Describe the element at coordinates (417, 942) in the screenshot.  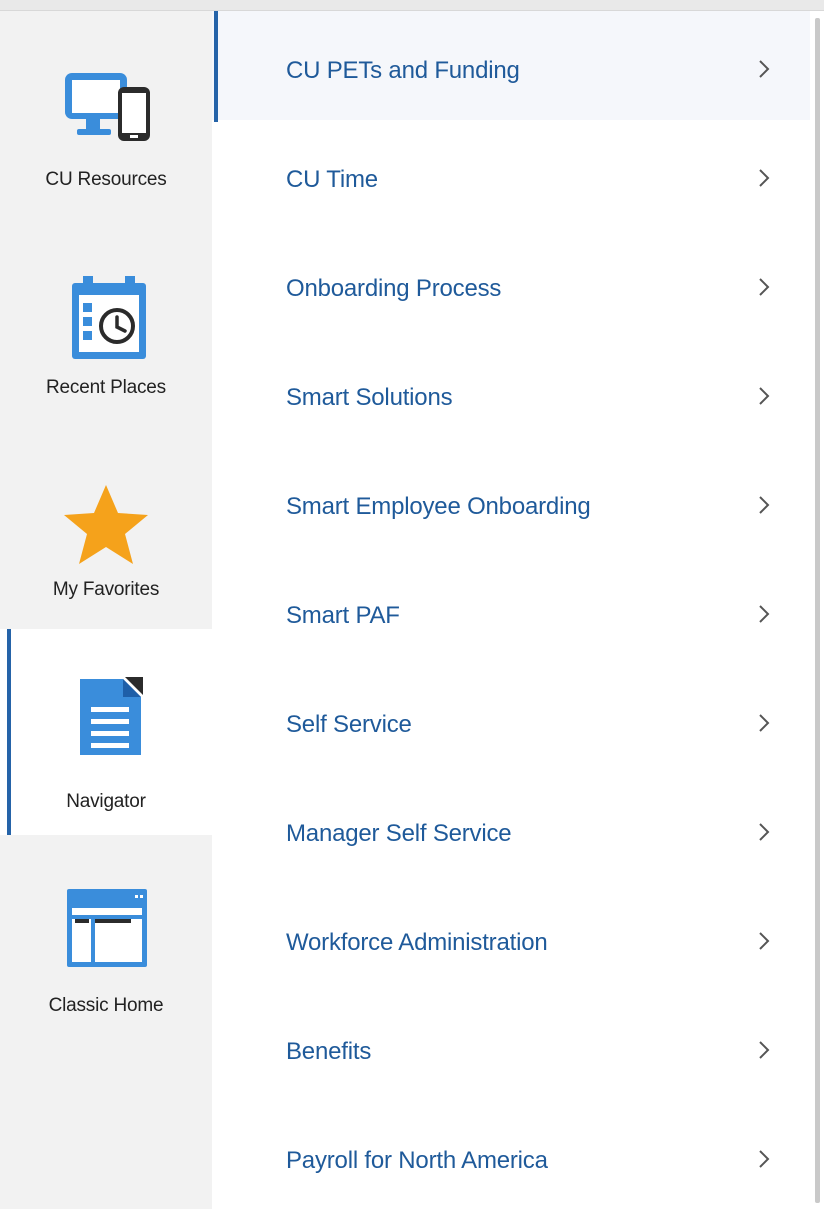
I see `menu-item-label: Workforce Administration` at that location.